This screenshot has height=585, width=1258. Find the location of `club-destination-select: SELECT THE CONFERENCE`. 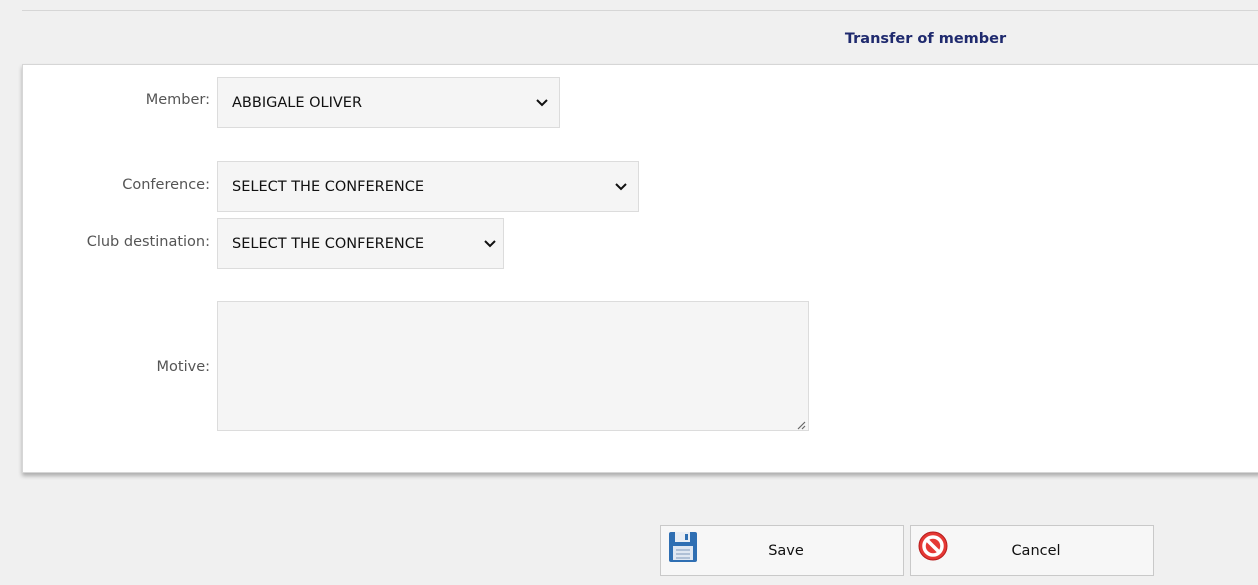

club-destination-select: SELECT THE CONFERENCE is located at coordinates (360, 243).